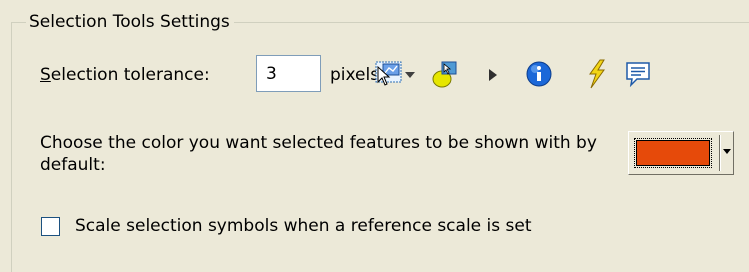  I want to click on selection-color-dropdown-button, so click(681, 153).